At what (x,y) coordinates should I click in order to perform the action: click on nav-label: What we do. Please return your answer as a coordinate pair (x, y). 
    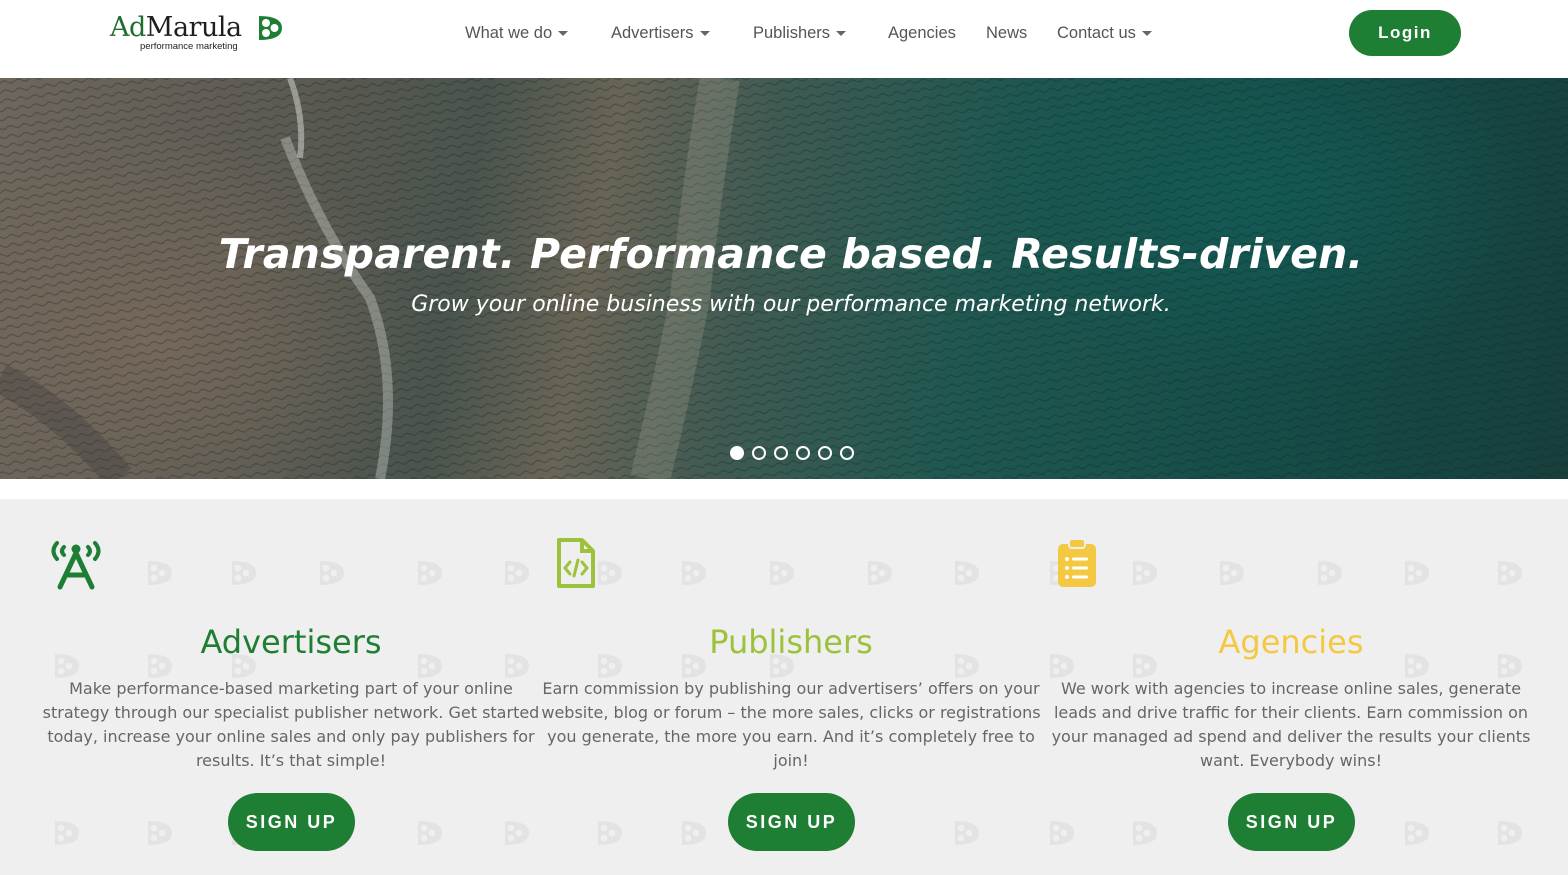
    Looking at the image, I should click on (509, 33).